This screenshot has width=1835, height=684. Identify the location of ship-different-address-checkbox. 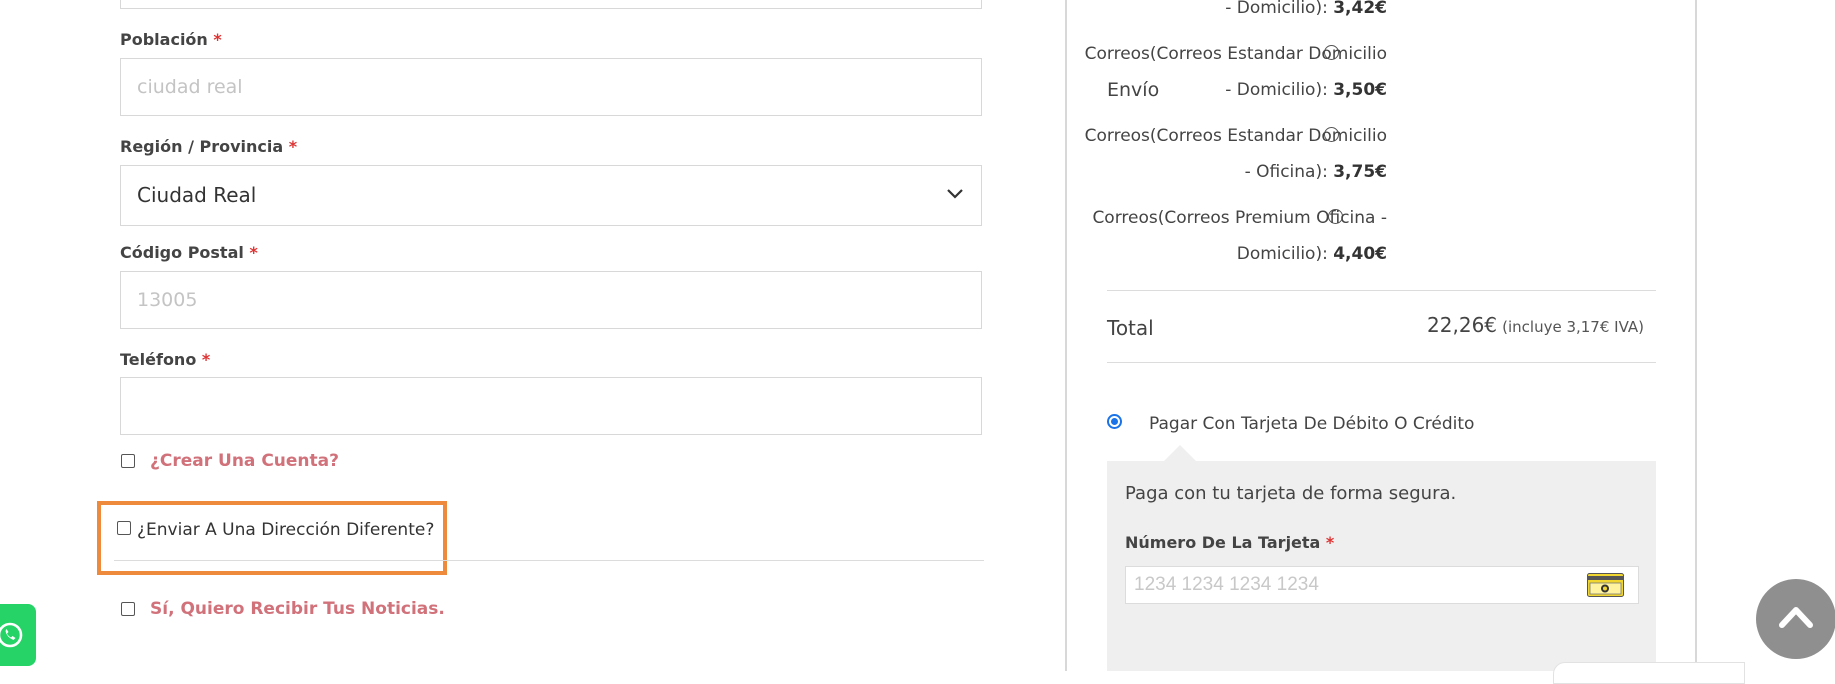
(124, 528).